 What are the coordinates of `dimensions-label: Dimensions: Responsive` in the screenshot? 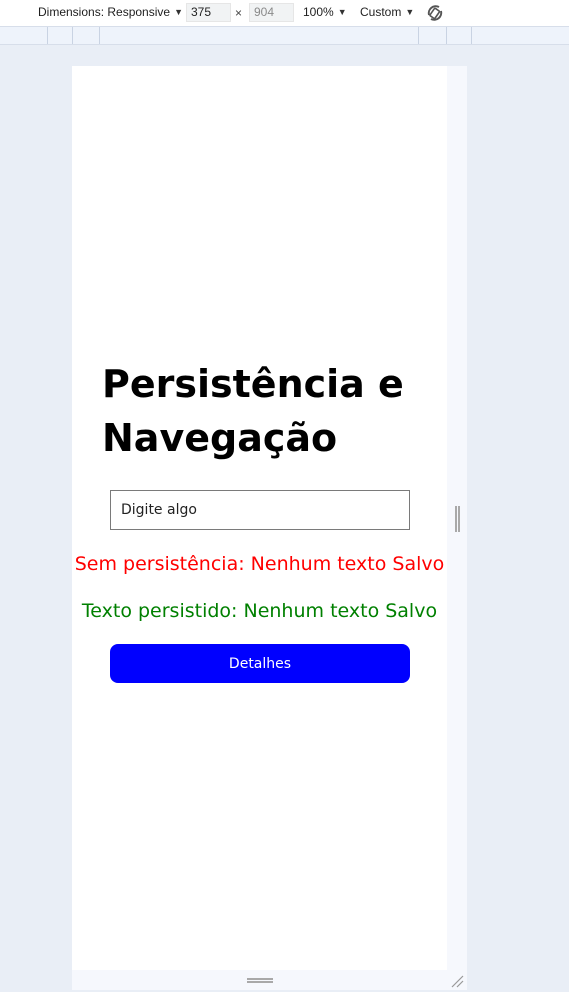 It's located at (104, 12).